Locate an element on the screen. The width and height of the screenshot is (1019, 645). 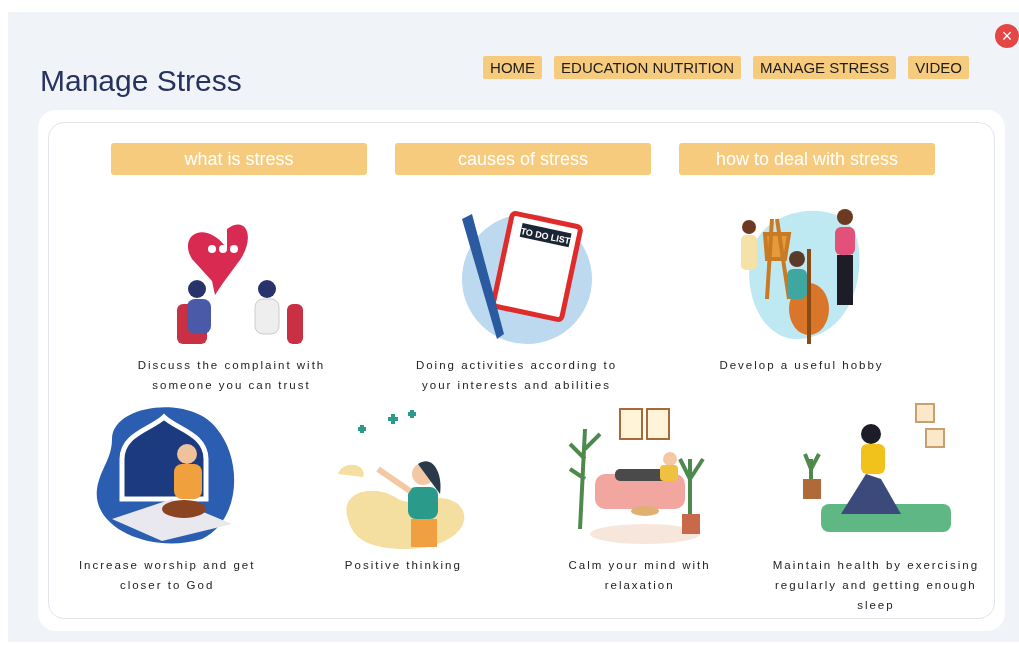
tip-caption: Increase worship and get closer to God is located at coordinates (167, 575).